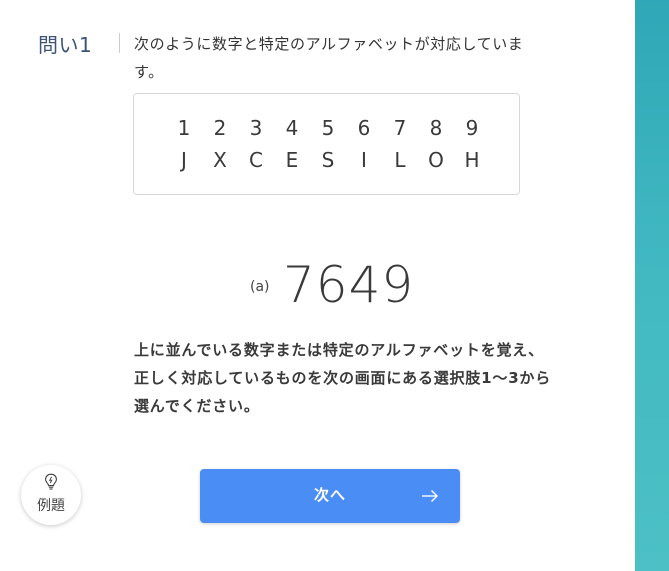 The image size is (669, 571). What do you see at coordinates (436, 128) in the screenshot?
I see `mapping-number: 8` at bounding box center [436, 128].